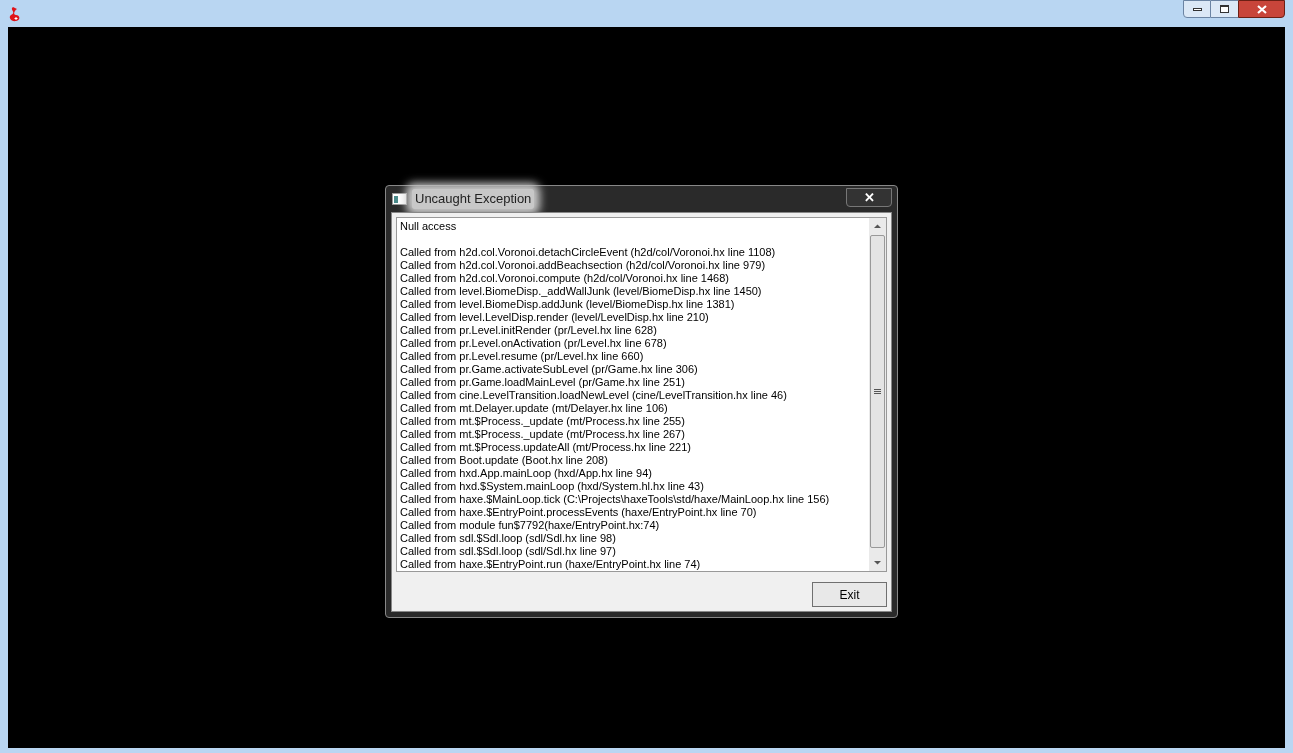 The height and width of the screenshot is (753, 1293). I want to click on close-icon, so click(1261, 9).